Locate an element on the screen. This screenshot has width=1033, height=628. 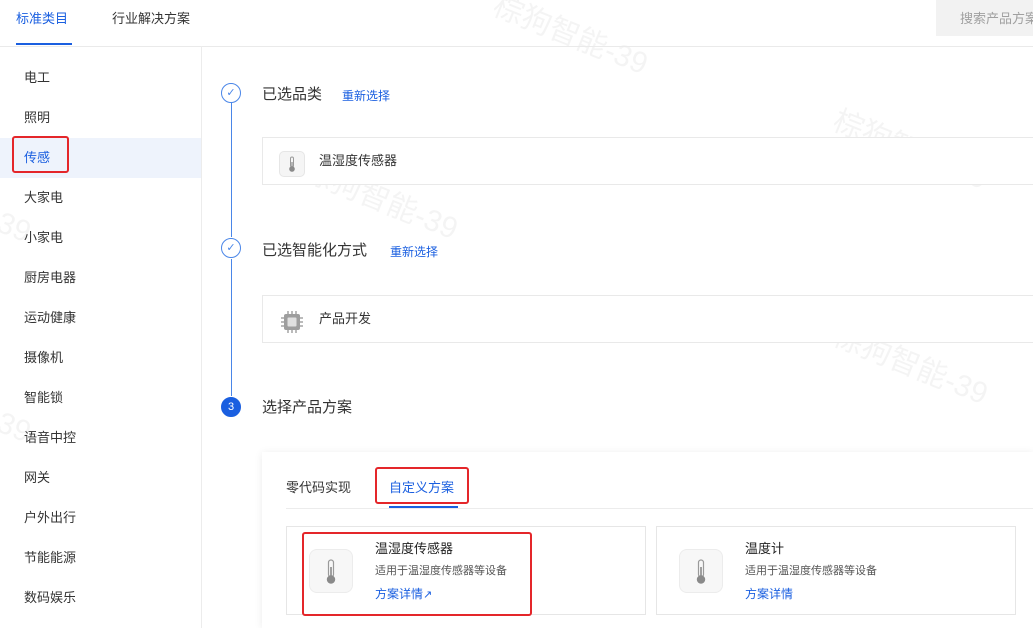
sidebar-item-voice-control: 语音中控 is located at coordinates (100, 438).